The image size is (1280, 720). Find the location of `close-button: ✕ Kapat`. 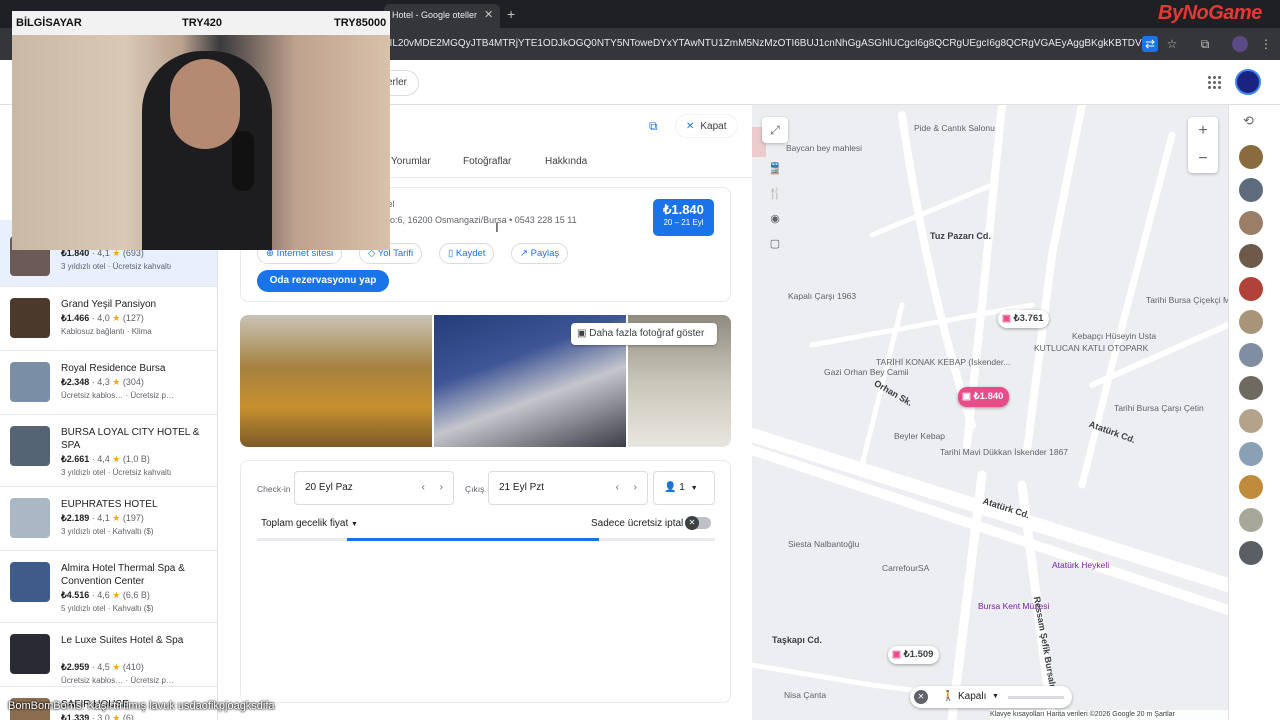

close-button: ✕ Kapat is located at coordinates (706, 126).